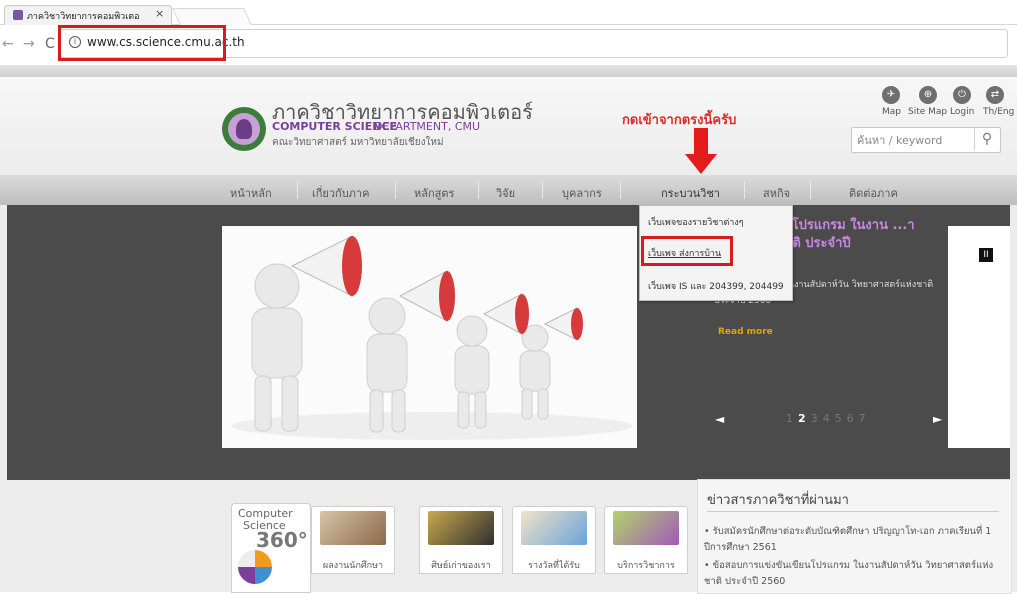 This screenshot has width=1017, height=594. Describe the element at coordinates (646, 528) in the screenshot. I see `books-photo` at that location.